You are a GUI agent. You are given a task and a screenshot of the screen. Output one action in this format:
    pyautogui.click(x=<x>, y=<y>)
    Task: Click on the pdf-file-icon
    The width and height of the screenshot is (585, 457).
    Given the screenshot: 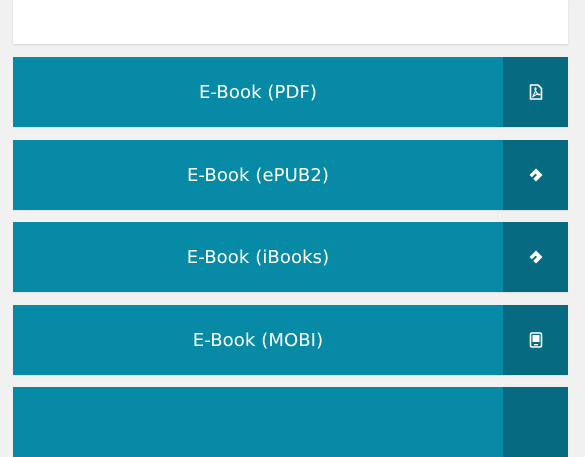 What is the action you would take?
    pyautogui.click(x=536, y=92)
    